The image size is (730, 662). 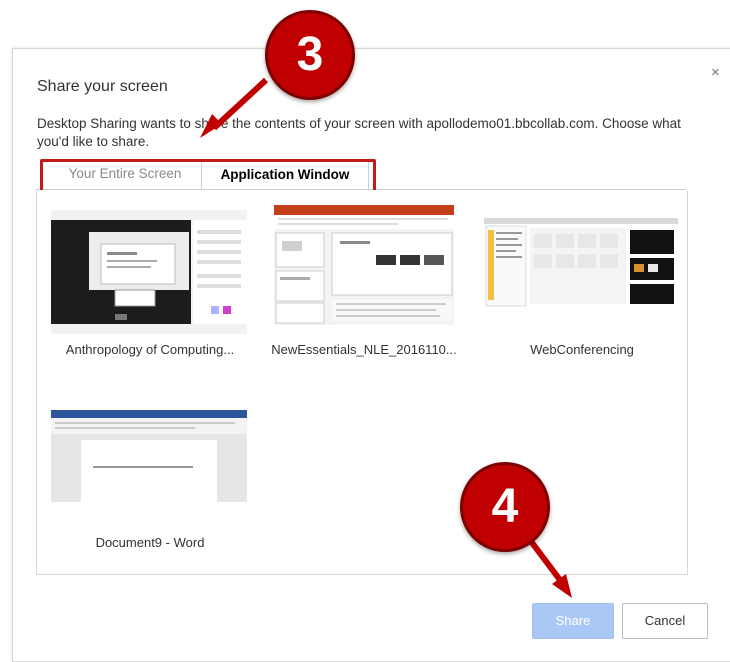 What do you see at coordinates (102, 86) in the screenshot?
I see `dialog-title: Share your screen` at bounding box center [102, 86].